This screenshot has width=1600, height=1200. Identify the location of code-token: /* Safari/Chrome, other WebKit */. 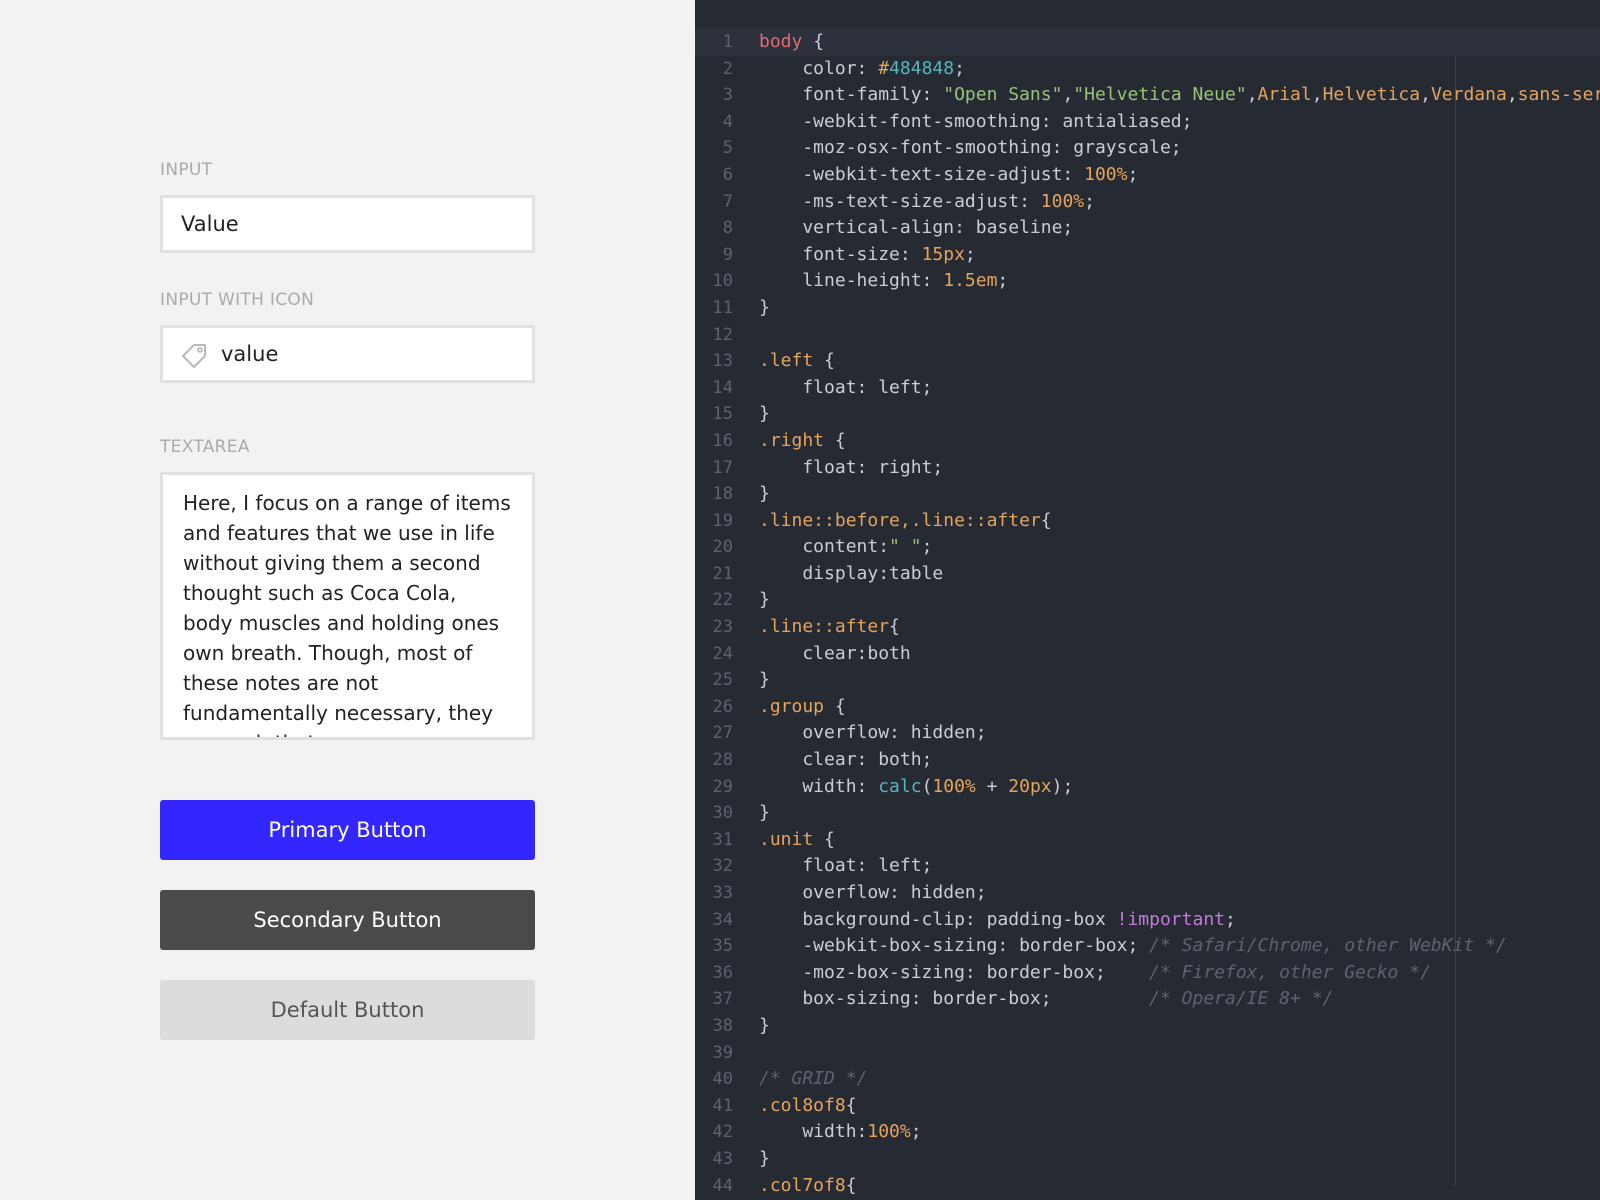
(1328, 946).